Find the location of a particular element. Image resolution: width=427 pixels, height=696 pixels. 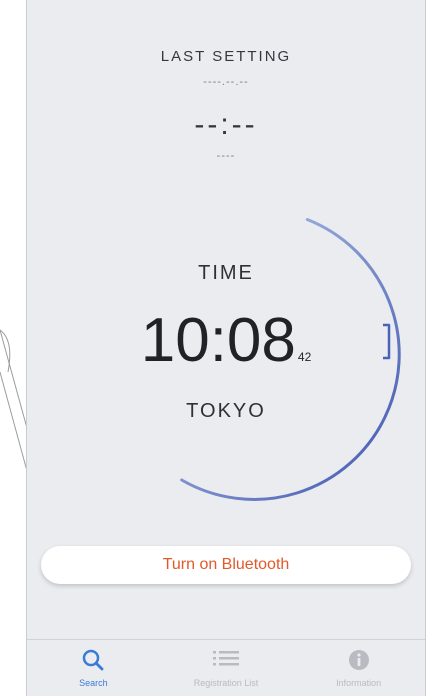

time-hours-minutes: 10:08 is located at coordinates (218, 340).